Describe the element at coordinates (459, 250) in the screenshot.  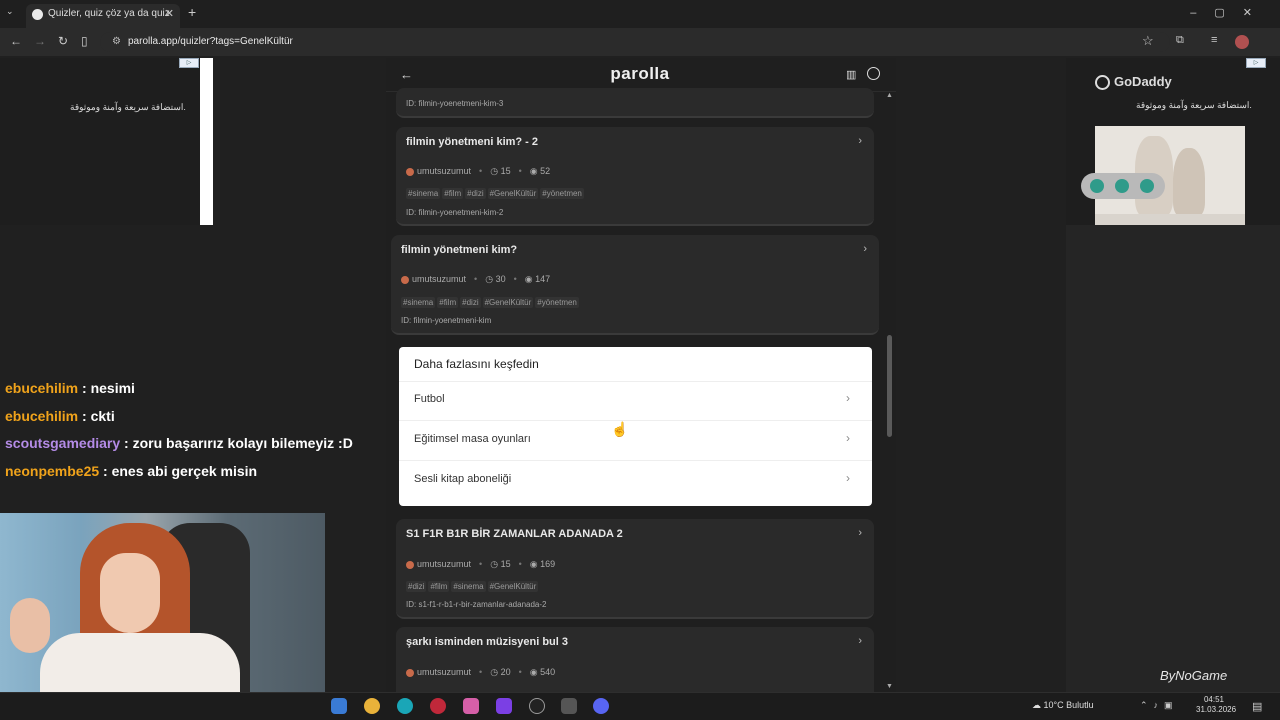
I see `quiz-title: filmin yönetmeni kim?` at that location.